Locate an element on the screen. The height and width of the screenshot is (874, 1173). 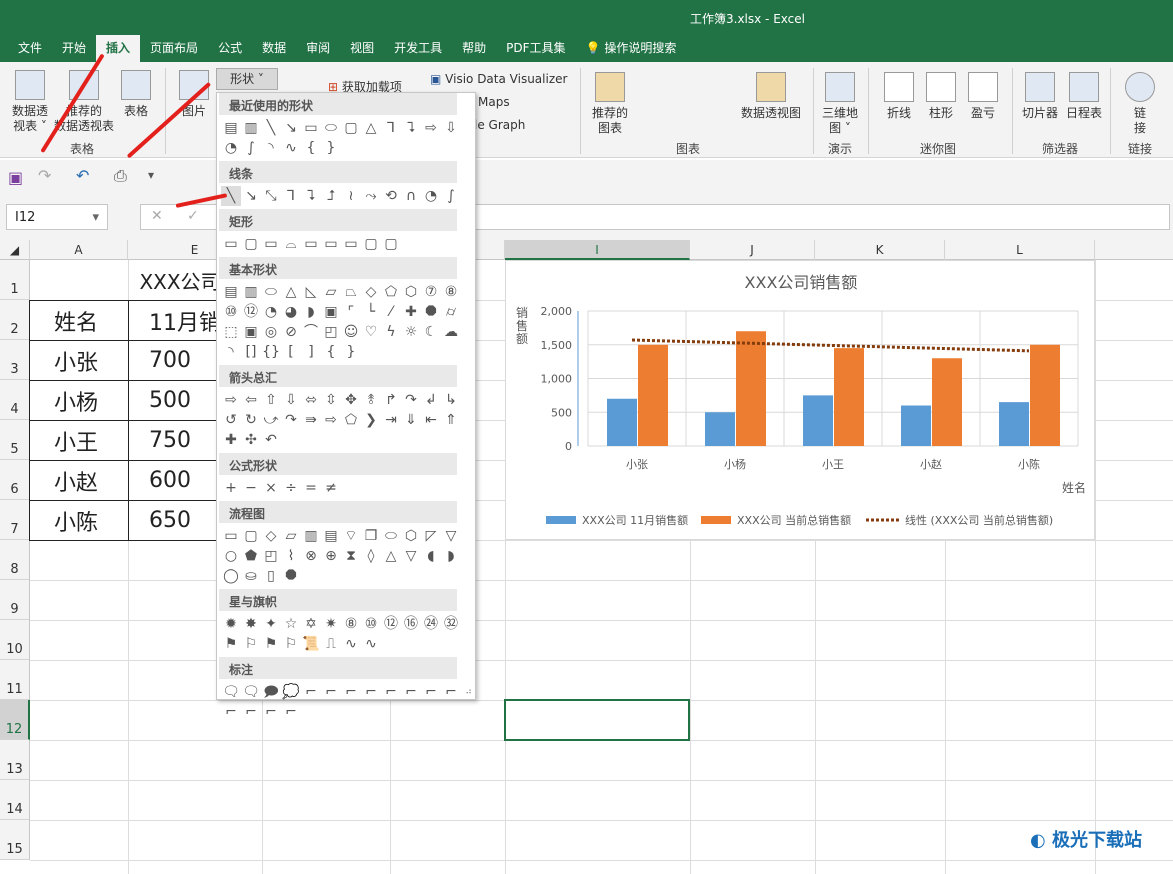
shape-icon: ∿ is located at coordinates (351, 644).